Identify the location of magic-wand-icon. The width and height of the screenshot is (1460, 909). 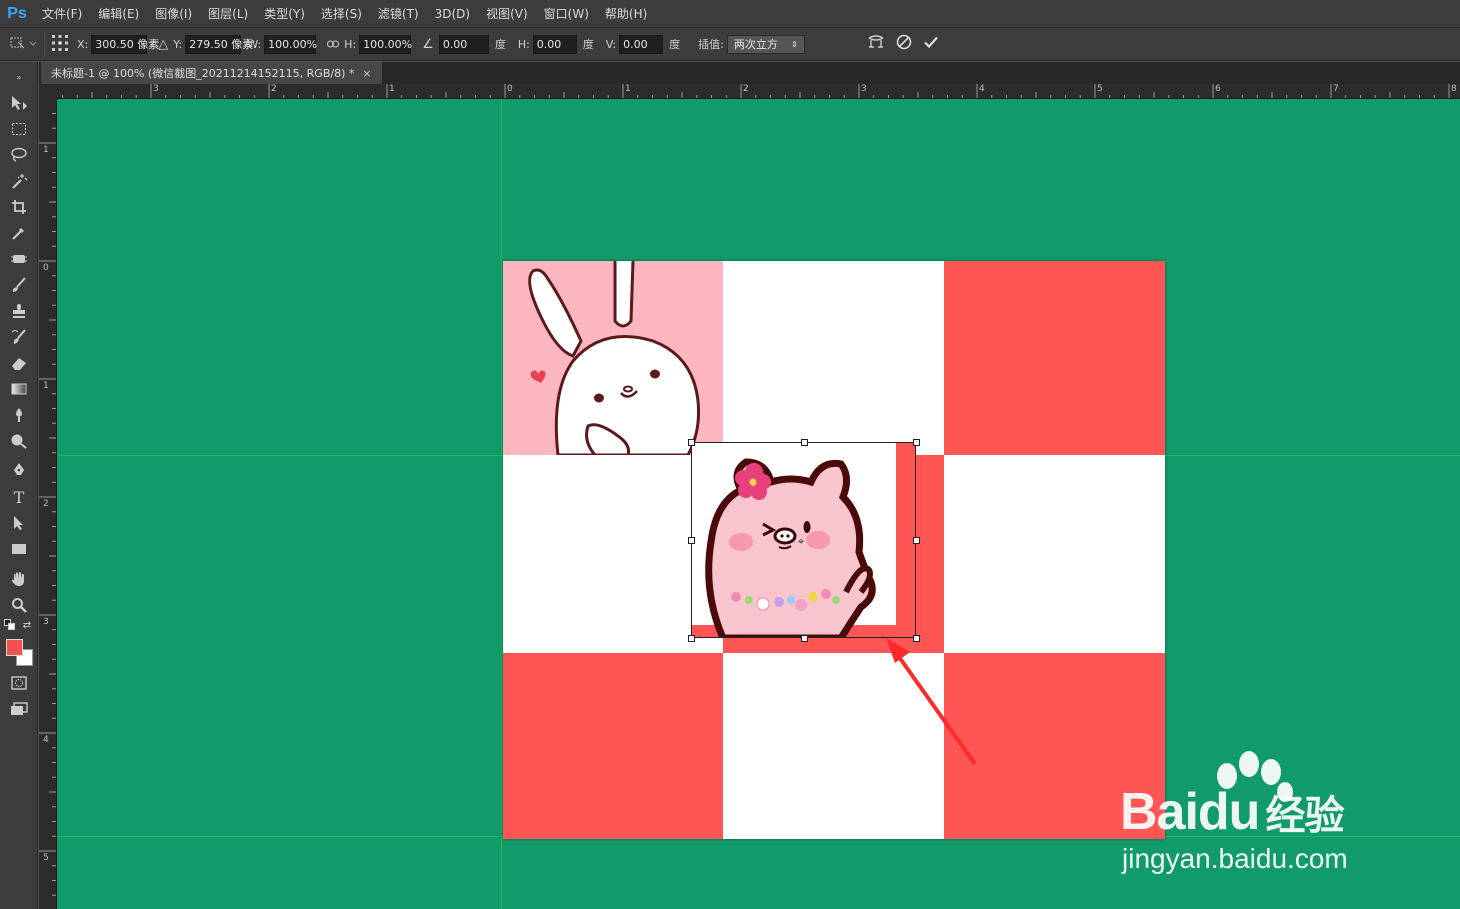
(19, 181).